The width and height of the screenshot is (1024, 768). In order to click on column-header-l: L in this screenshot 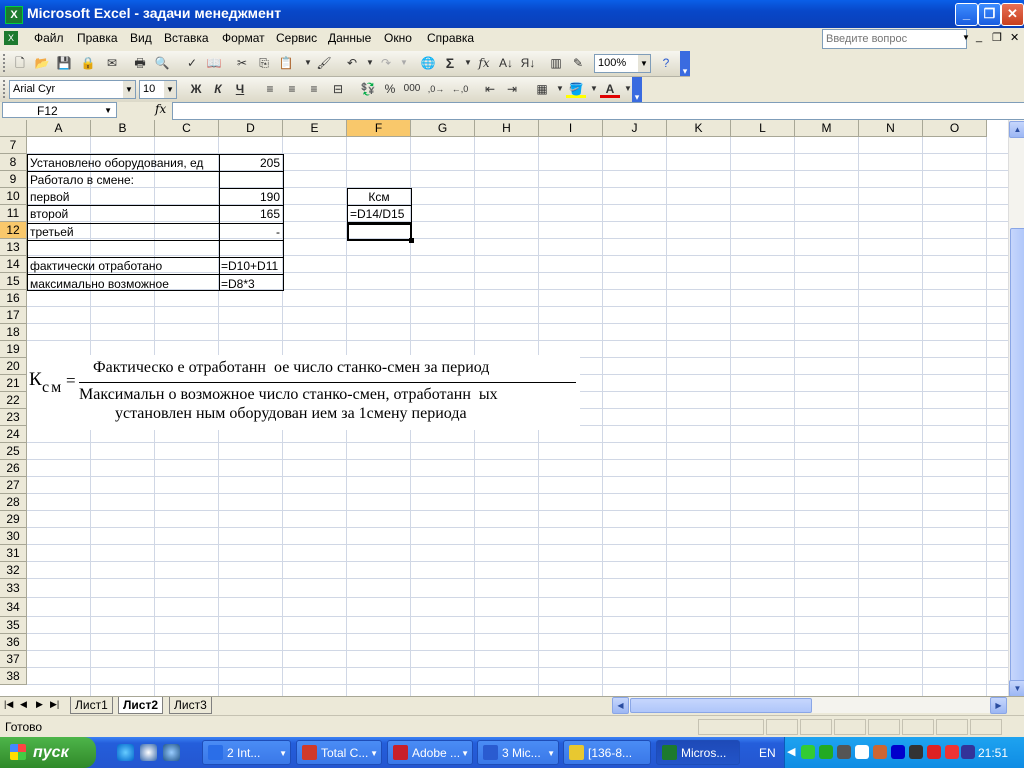, I will do `click(763, 128)`.